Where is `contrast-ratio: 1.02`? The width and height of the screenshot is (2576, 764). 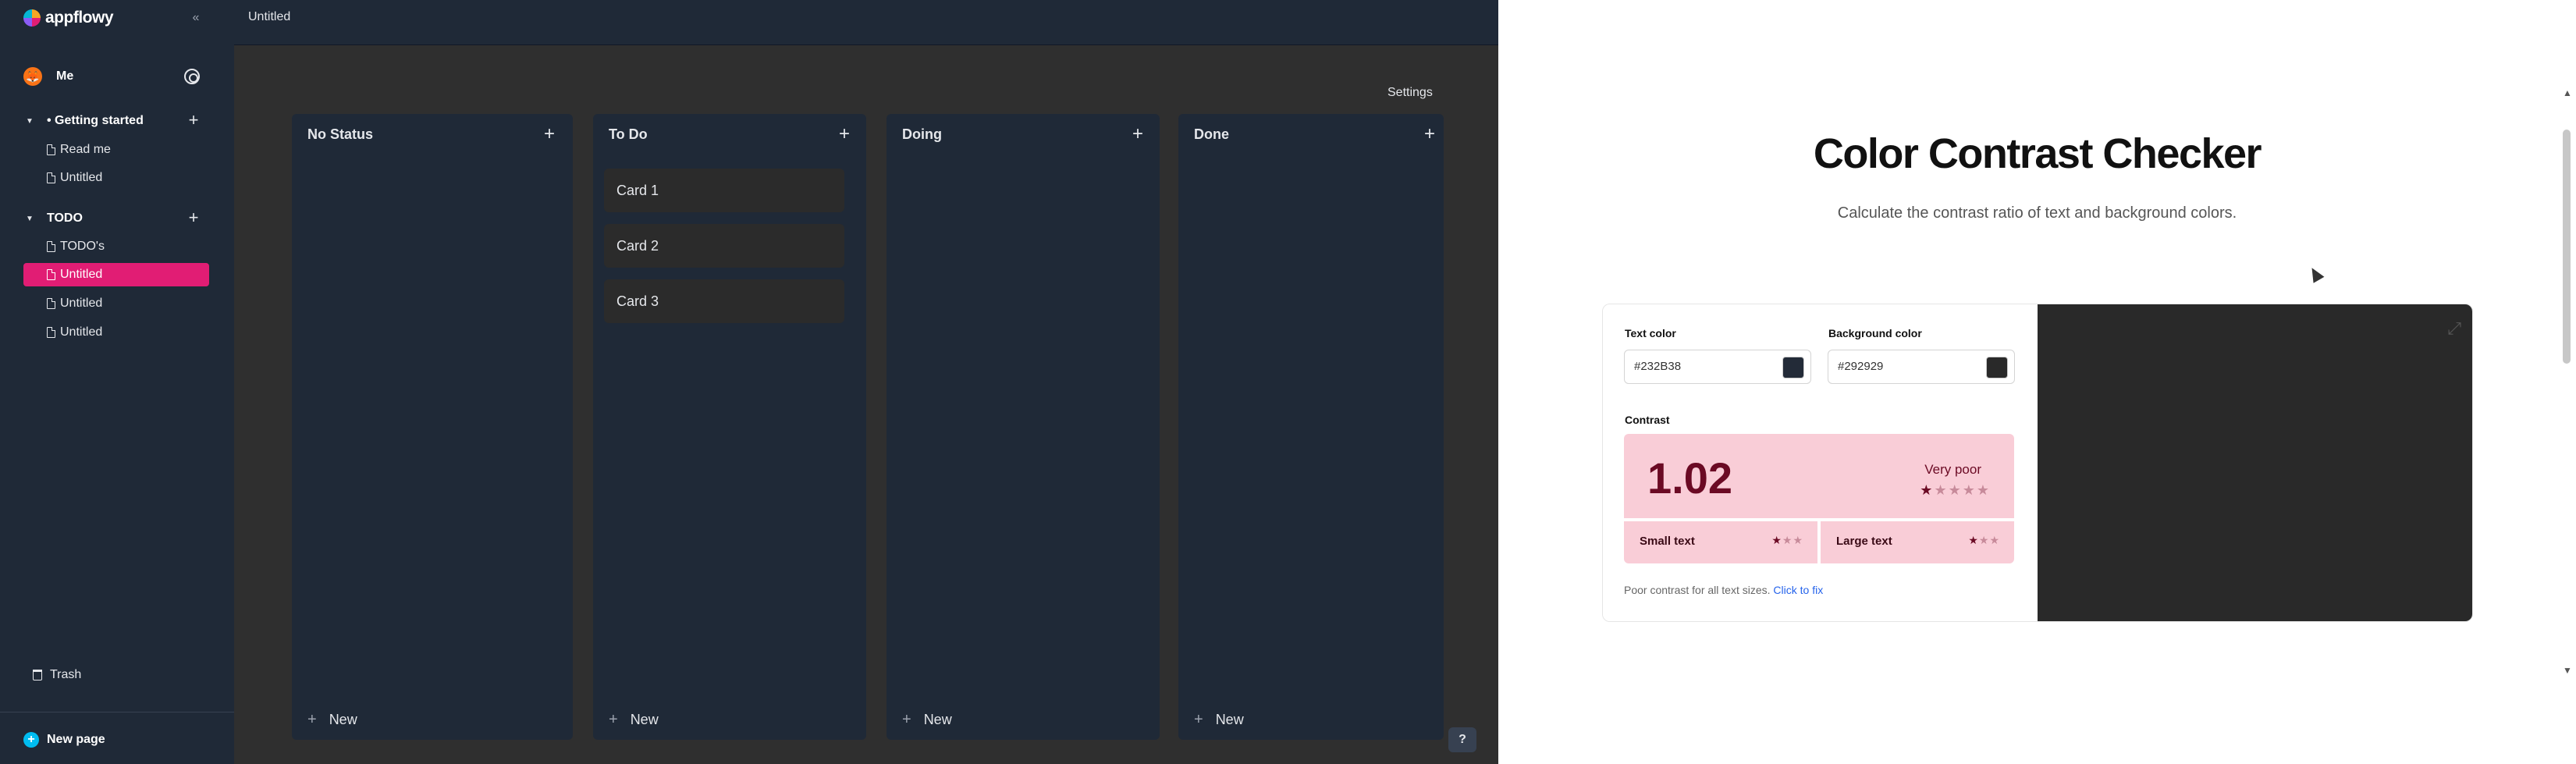
contrast-ratio: 1.02 is located at coordinates (1689, 478).